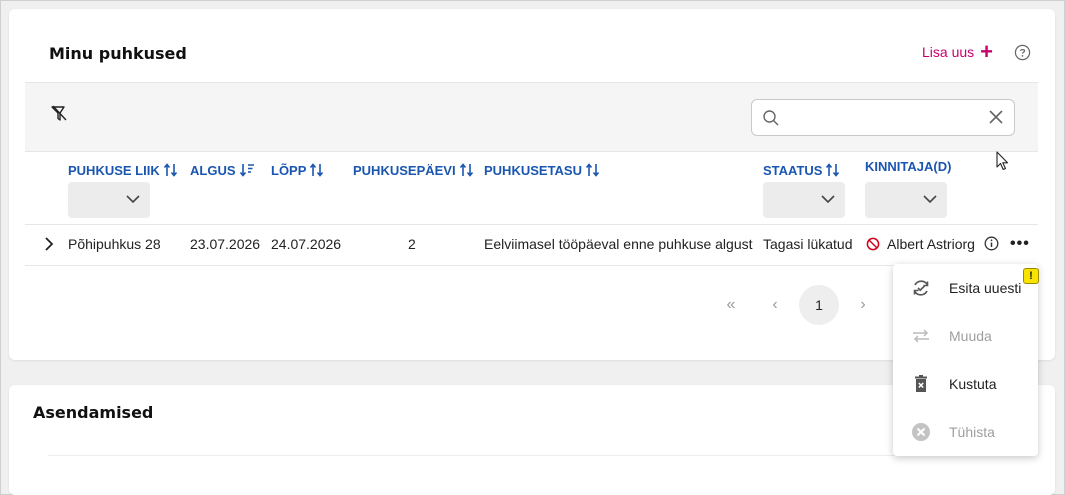  What do you see at coordinates (1022, 52) in the screenshot?
I see `help-circle-icon` at bounding box center [1022, 52].